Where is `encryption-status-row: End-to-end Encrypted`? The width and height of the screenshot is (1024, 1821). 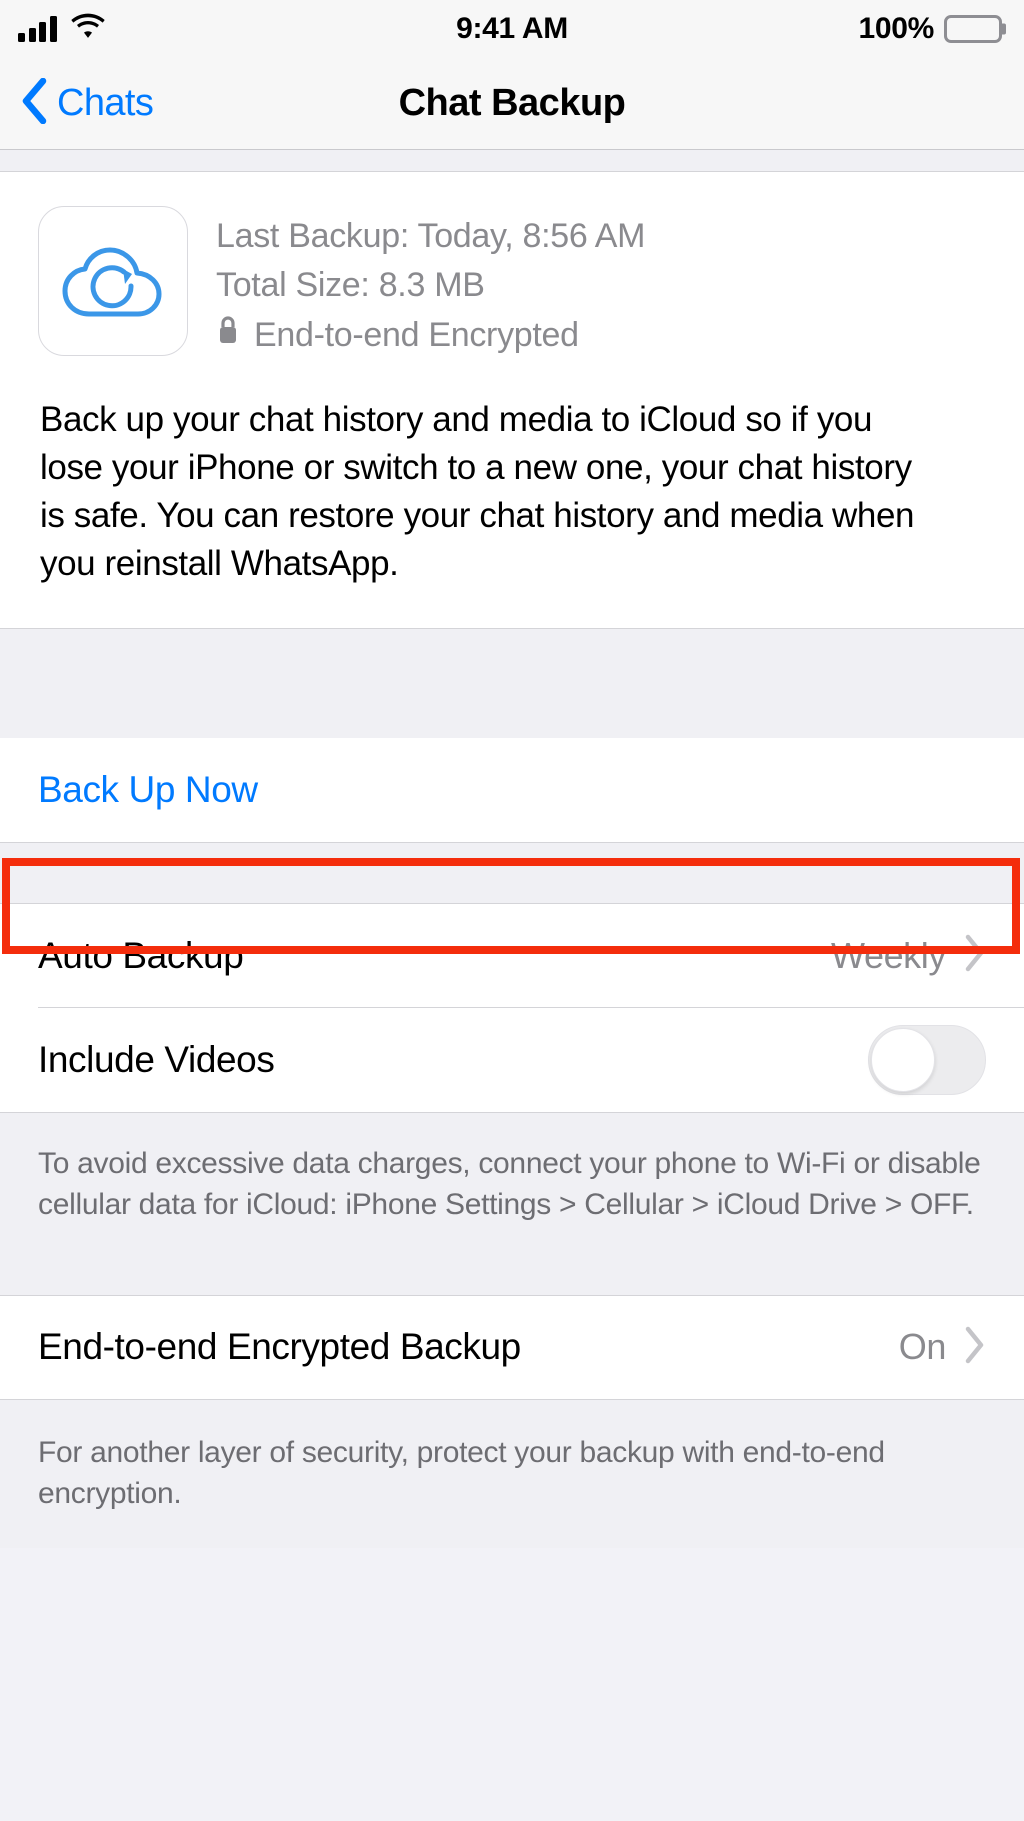 encryption-status-row: End-to-end Encrypted is located at coordinates (430, 335).